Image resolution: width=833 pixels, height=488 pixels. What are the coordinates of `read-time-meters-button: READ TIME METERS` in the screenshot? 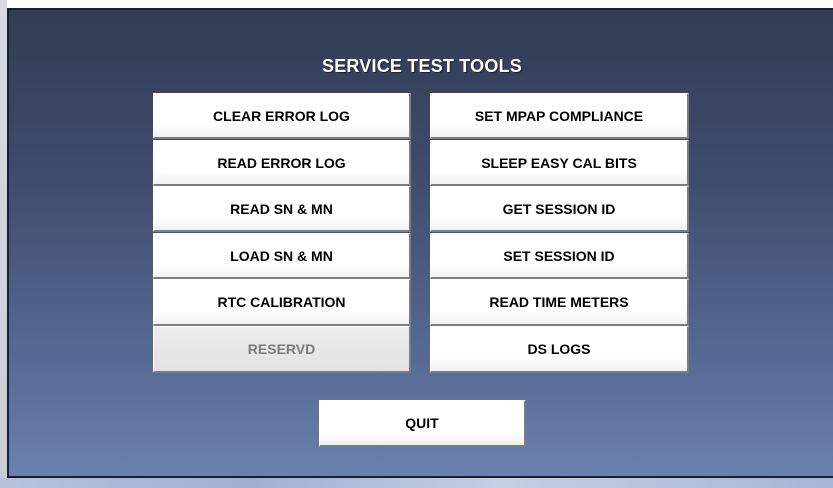 It's located at (559, 302).